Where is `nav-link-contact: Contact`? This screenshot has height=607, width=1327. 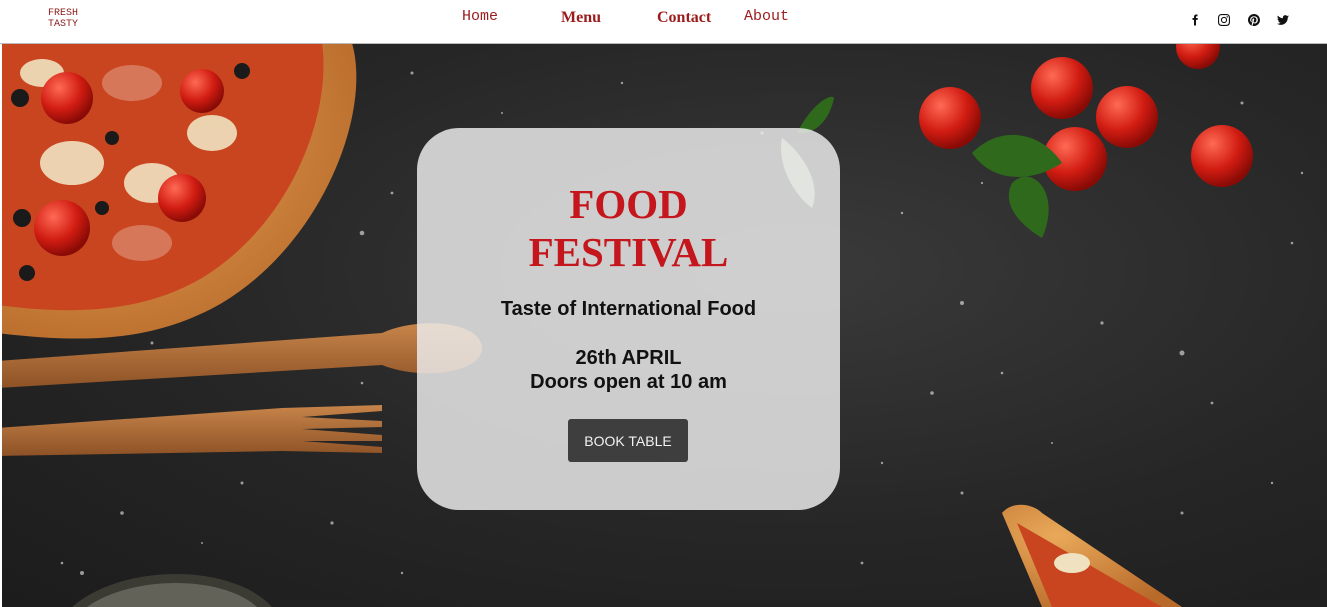
nav-link-contact: Contact is located at coordinates (684, 18).